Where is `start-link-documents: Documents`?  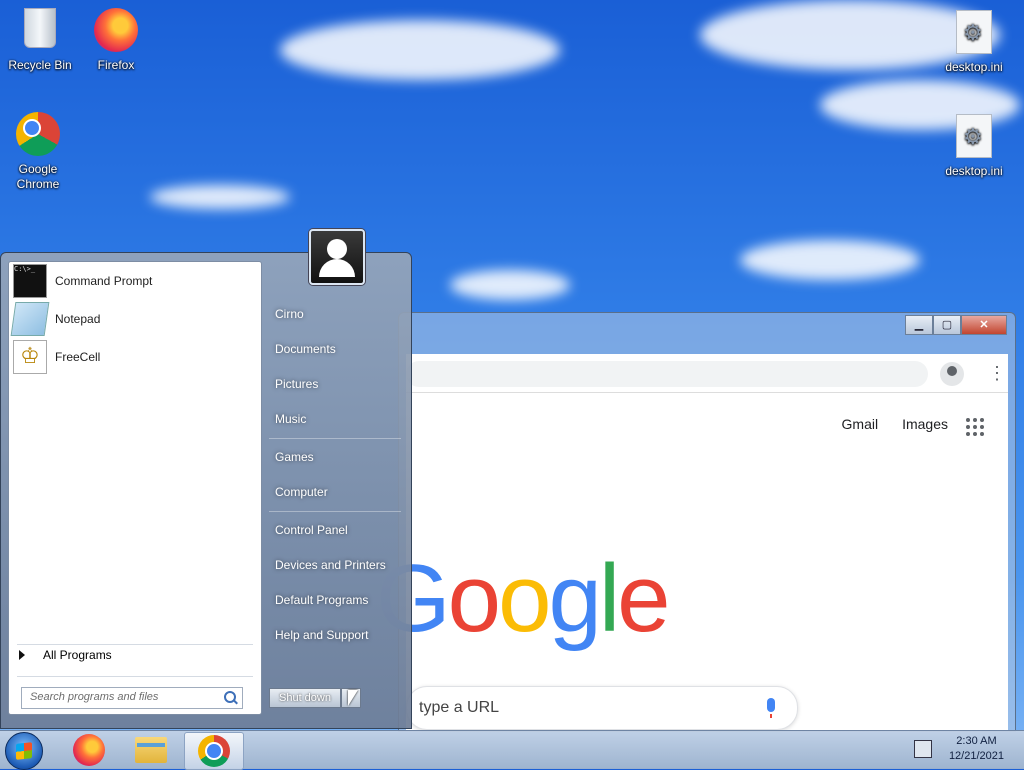 start-link-documents: Documents is located at coordinates (305, 349).